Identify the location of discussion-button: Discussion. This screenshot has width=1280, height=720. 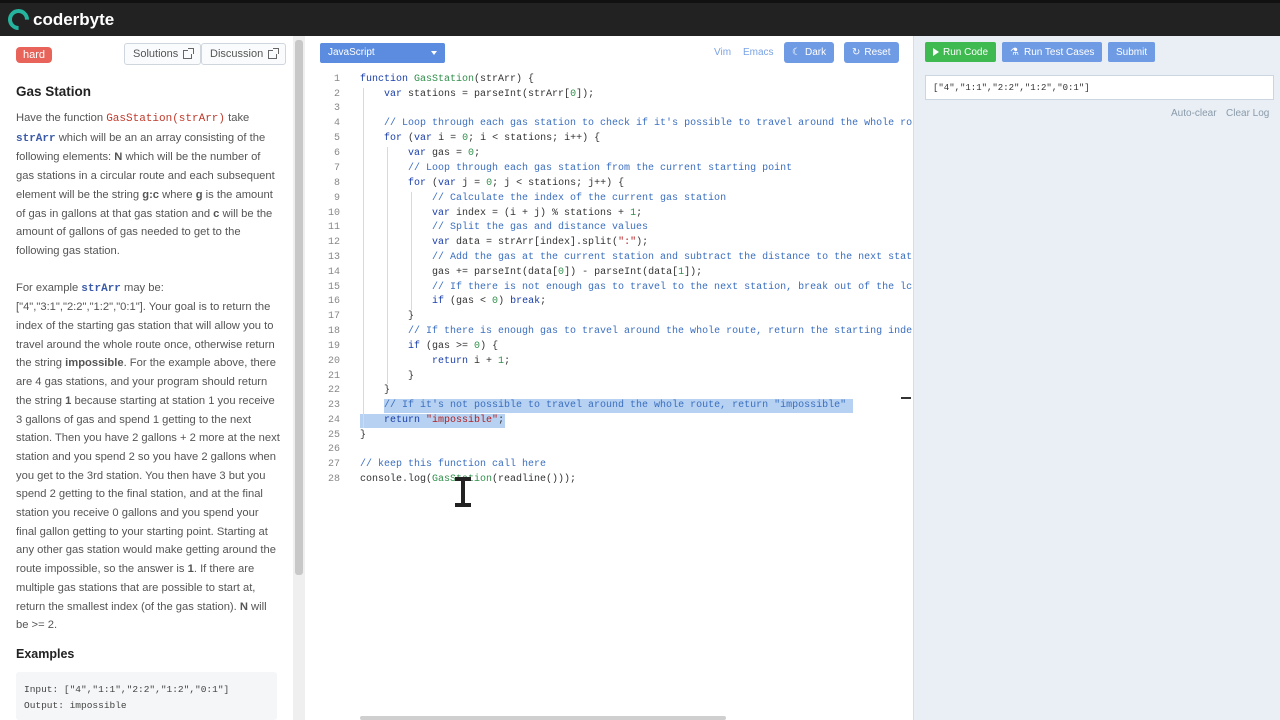
(244, 54).